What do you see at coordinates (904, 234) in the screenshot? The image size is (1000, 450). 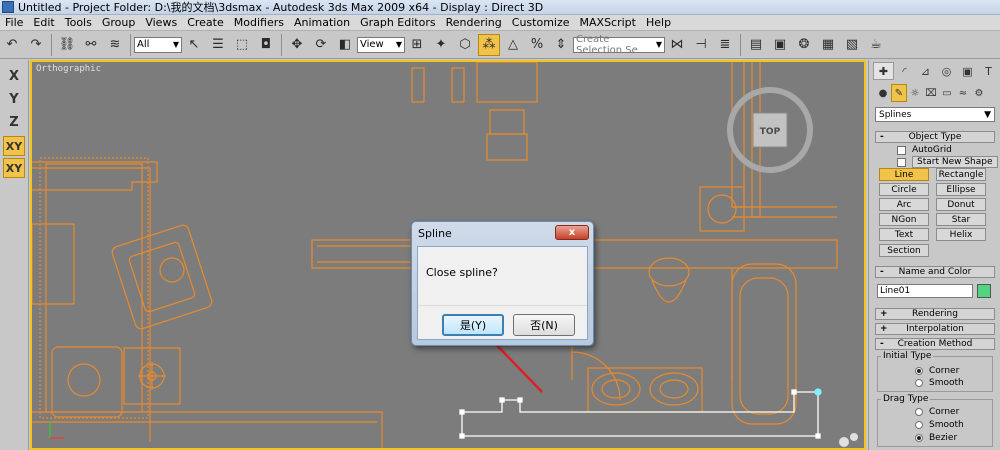 I see `text-button: Text` at bounding box center [904, 234].